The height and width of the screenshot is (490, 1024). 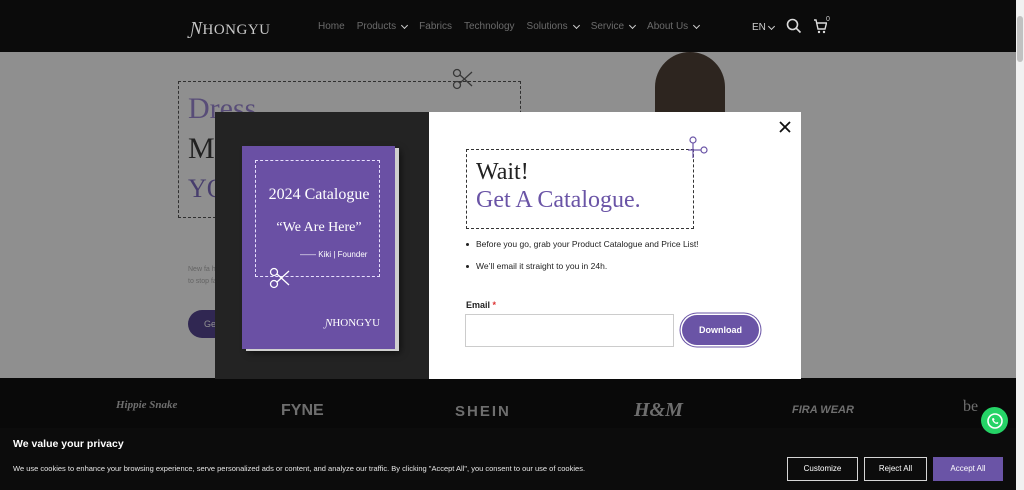 I want to click on nav-item-service: Service, so click(x=613, y=26).